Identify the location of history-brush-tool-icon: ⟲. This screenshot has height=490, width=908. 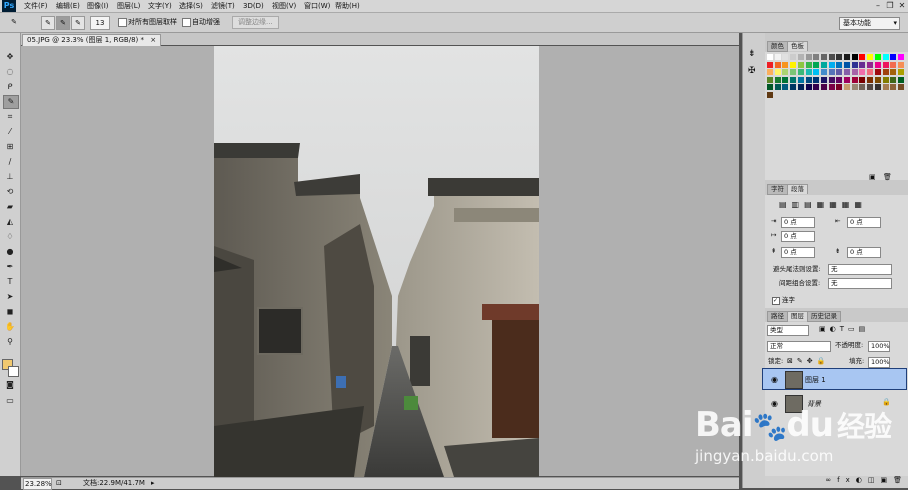
(10, 192).